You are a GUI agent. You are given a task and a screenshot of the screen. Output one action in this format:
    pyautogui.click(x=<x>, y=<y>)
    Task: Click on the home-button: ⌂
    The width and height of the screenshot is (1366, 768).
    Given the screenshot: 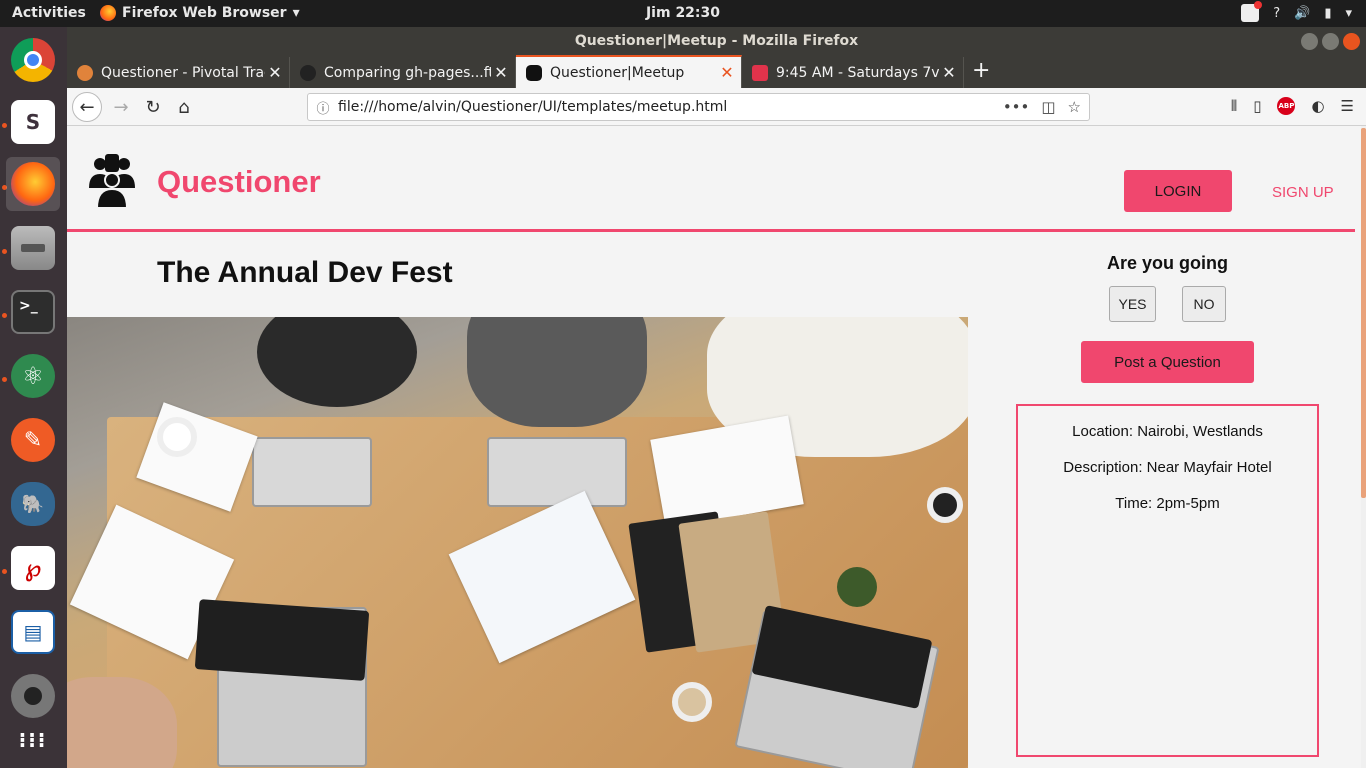 What is the action you would take?
    pyautogui.click(x=184, y=107)
    